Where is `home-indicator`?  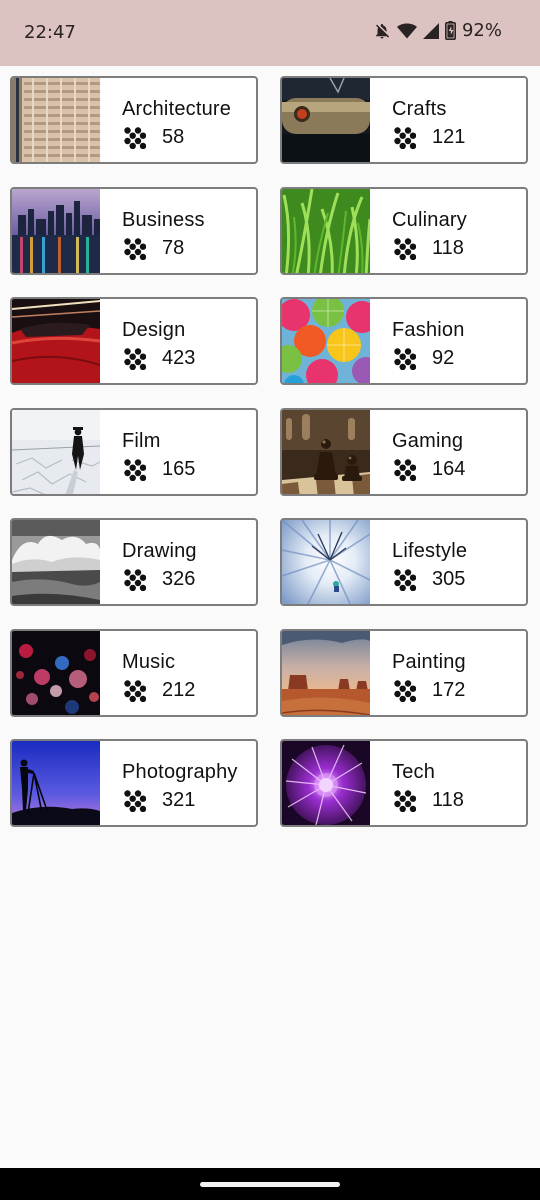
home-indicator is located at coordinates (270, 1184).